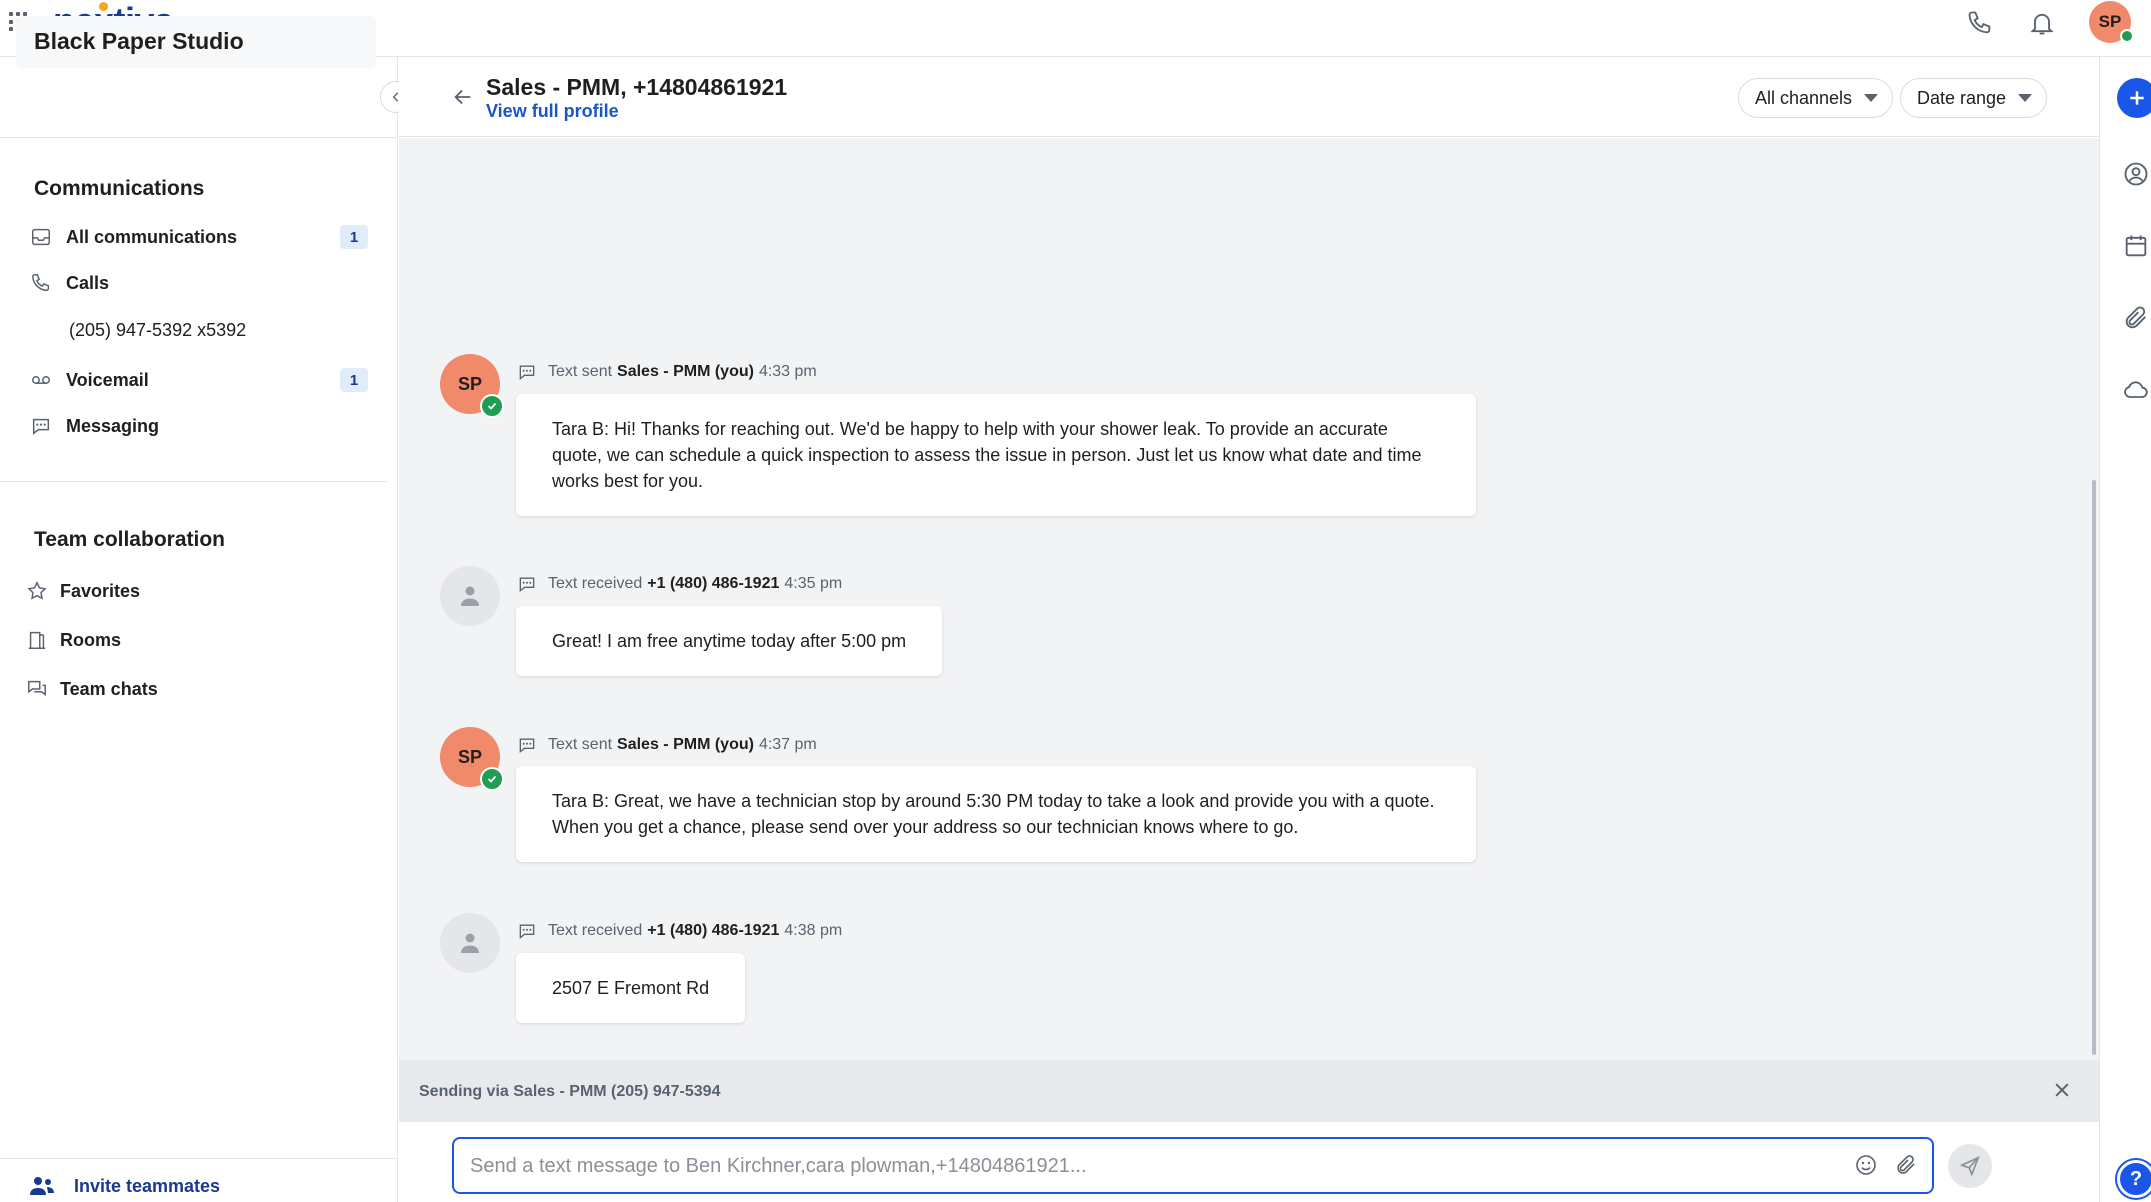  Describe the element at coordinates (139, 41) in the screenshot. I see `org-name: Black Paper Studio` at that location.